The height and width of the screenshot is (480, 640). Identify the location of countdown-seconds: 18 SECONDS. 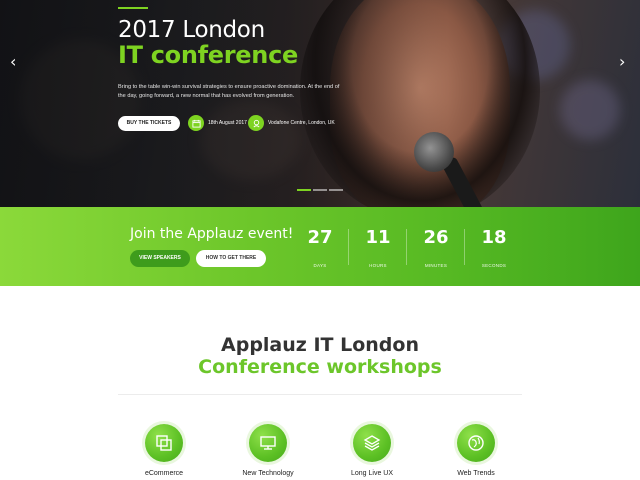
(494, 247).